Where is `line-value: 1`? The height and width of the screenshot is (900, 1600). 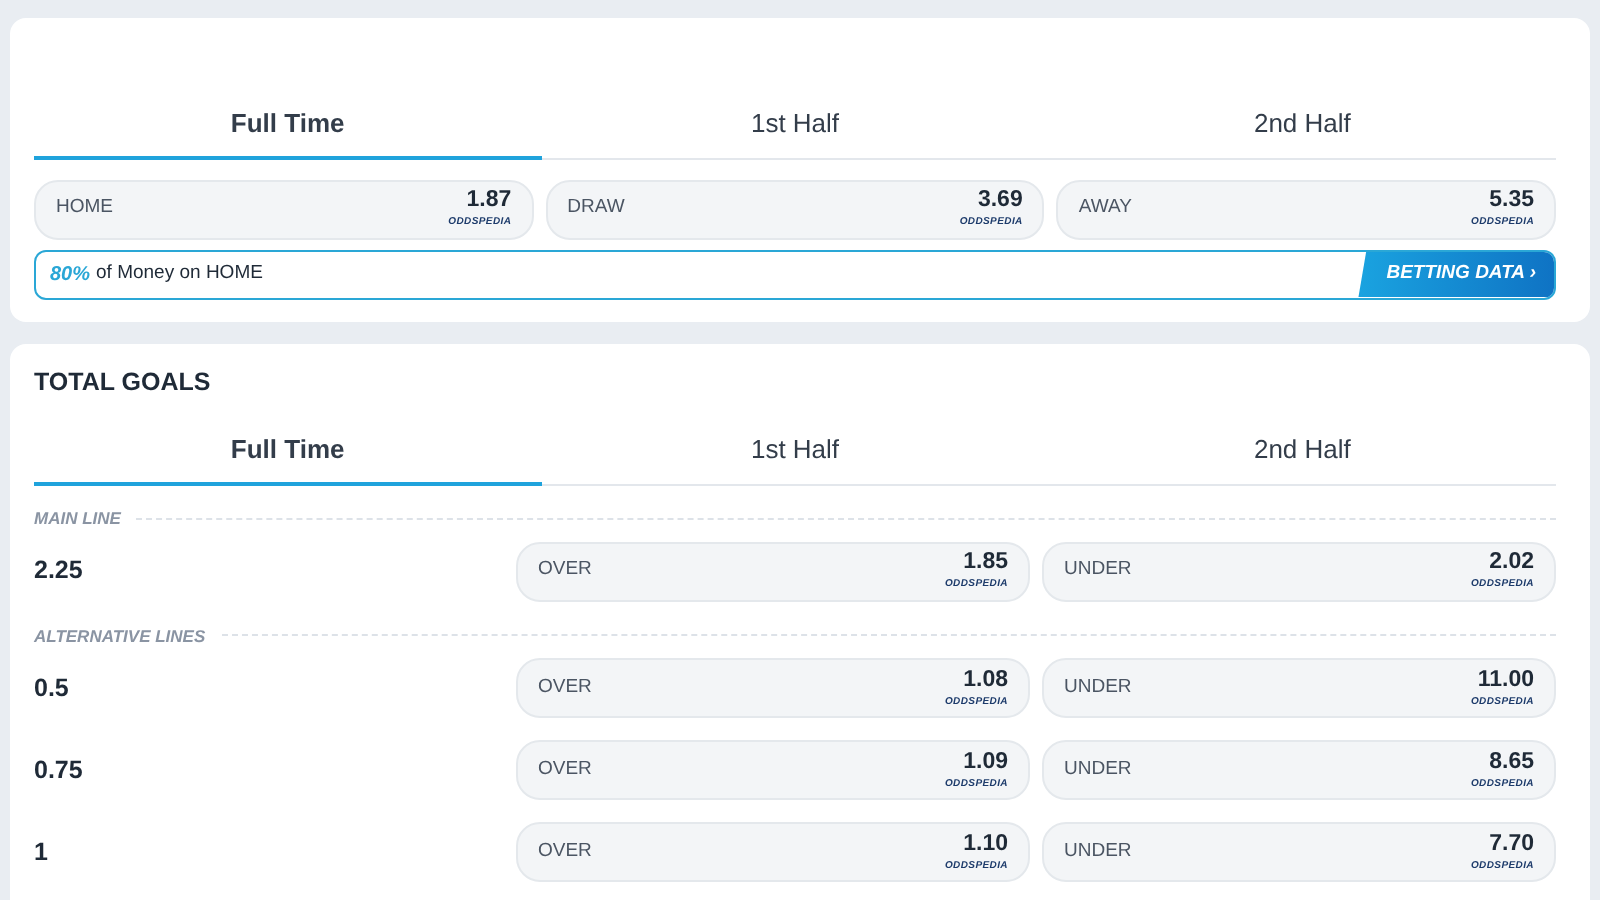 line-value: 1 is located at coordinates (42, 852).